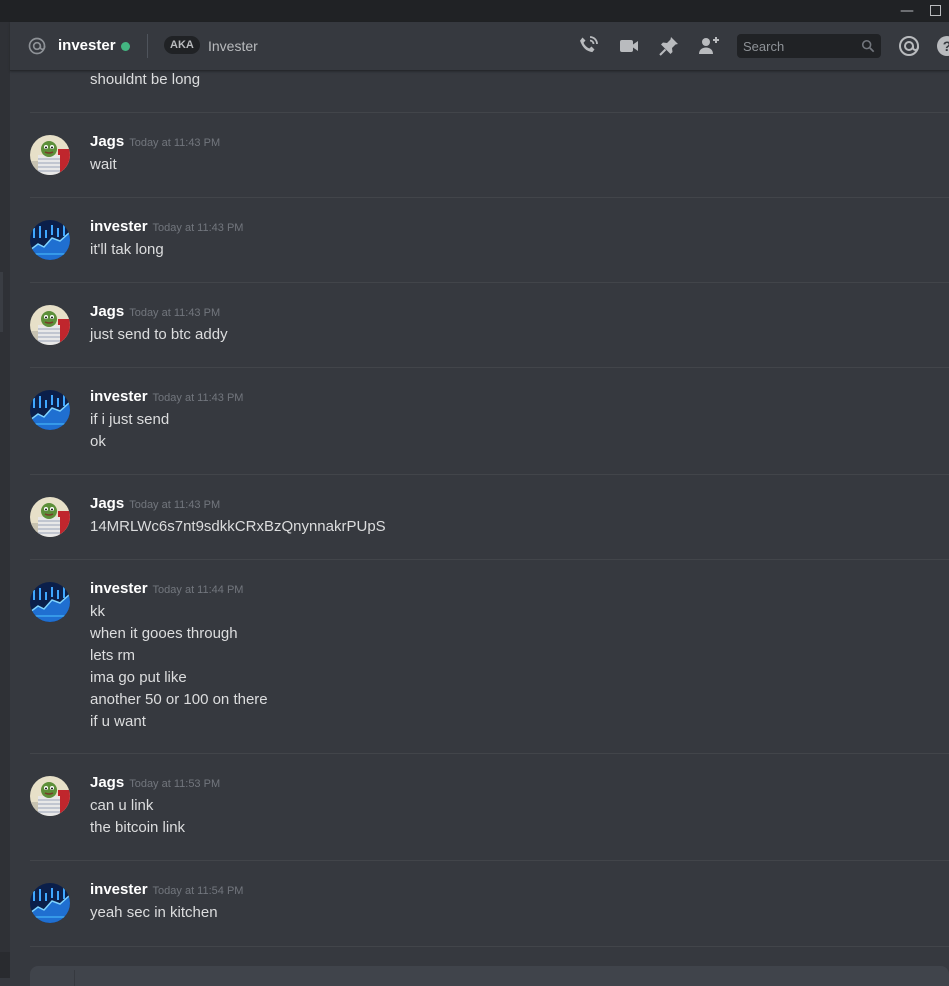  I want to click on search-icon, so click(868, 46).